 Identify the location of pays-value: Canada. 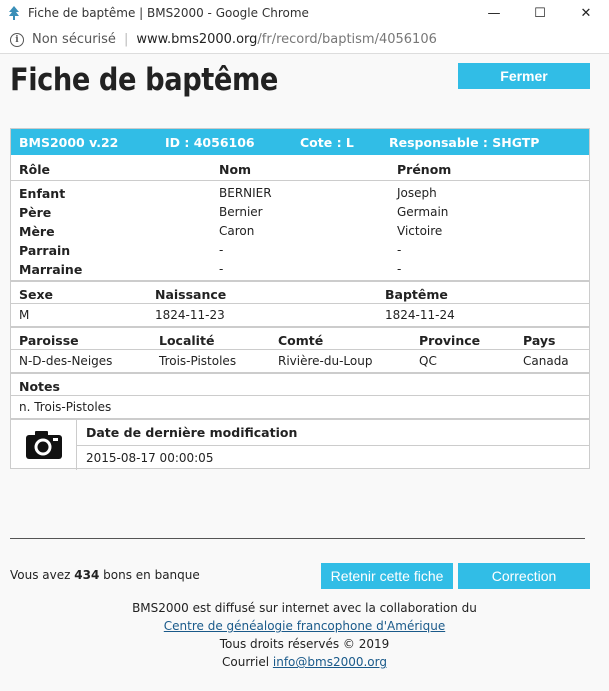
(546, 361).